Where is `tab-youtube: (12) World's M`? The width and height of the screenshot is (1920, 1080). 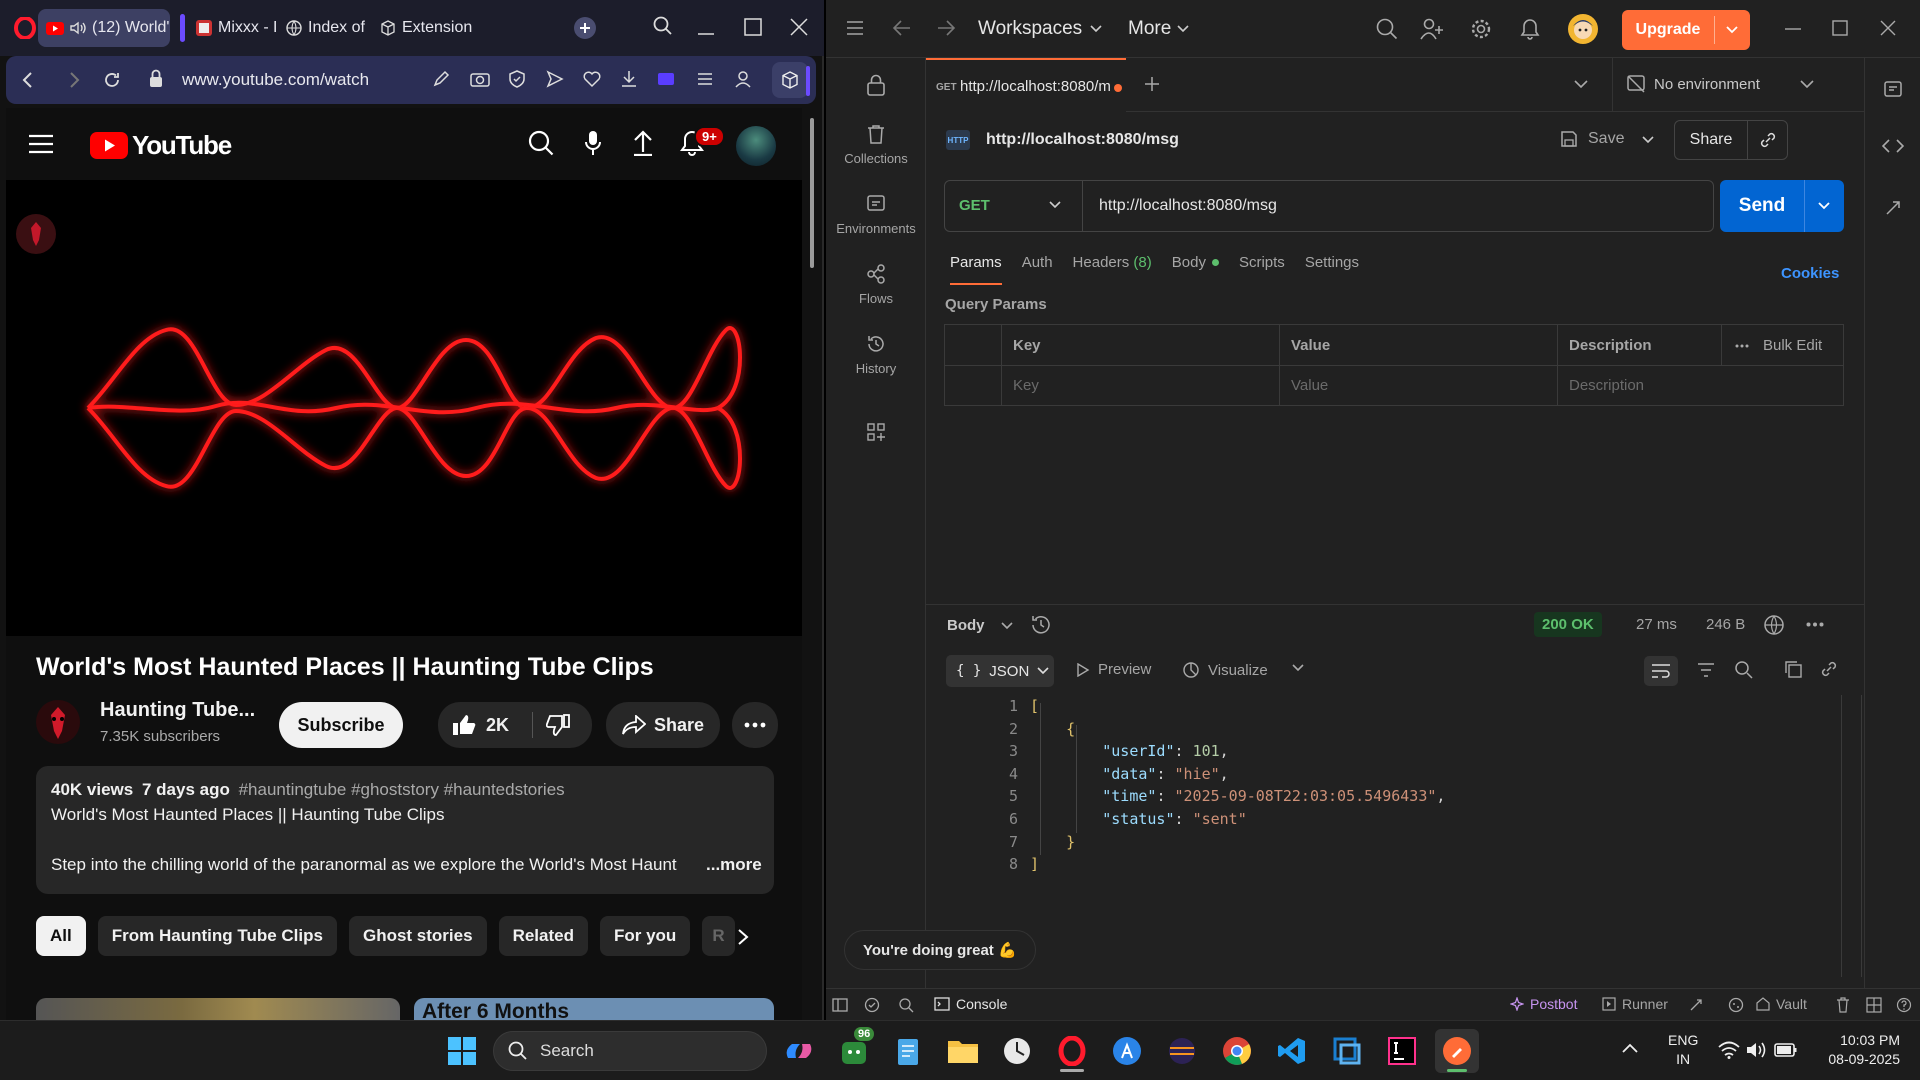 tab-youtube: (12) World's M is located at coordinates (104, 28).